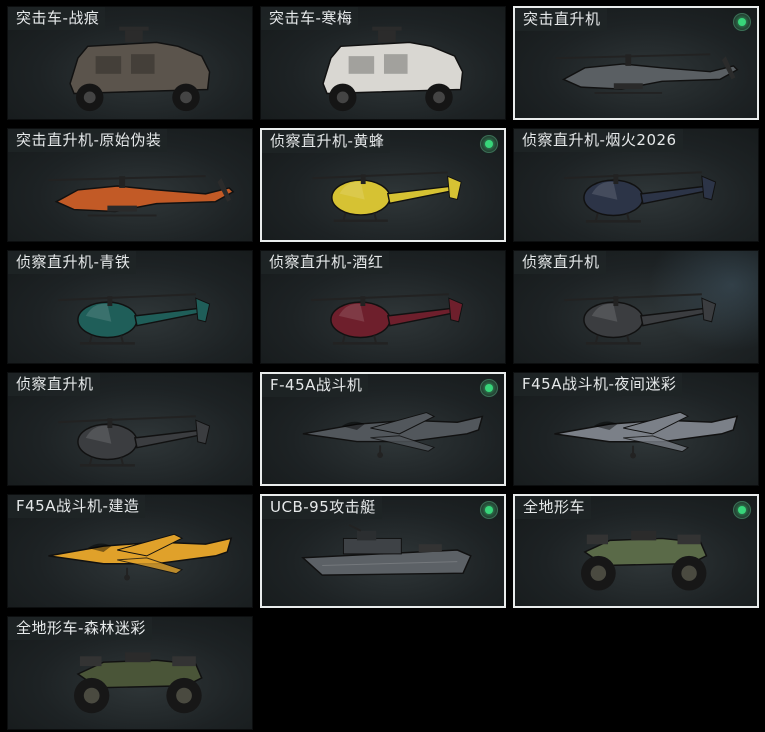 The height and width of the screenshot is (732, 765). Describe the element at coordinates (57, 18) in the screenshot. I see `vehicle-label: 突击车-战痕` at that location.